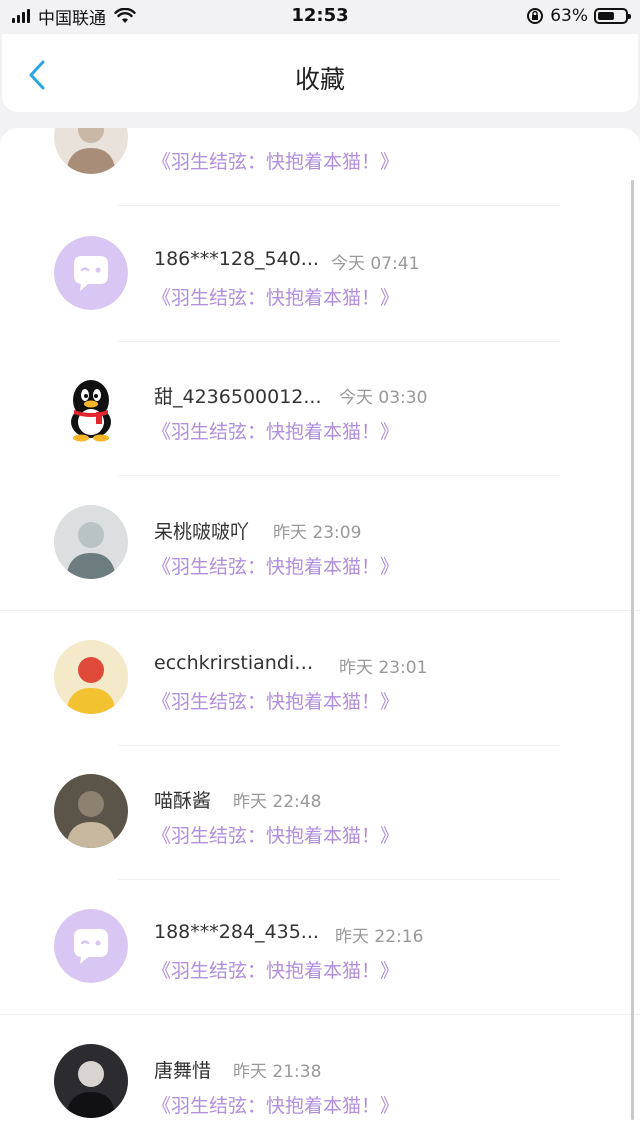  I want to click on battery-icon, so click(612, 16).